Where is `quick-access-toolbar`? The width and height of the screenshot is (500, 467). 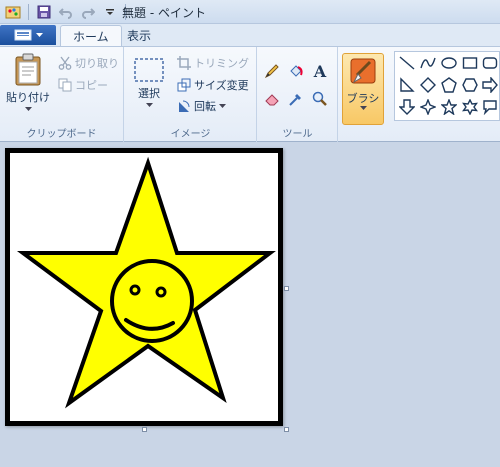
quick-access-toolbar is located at coordinates (66, 12).